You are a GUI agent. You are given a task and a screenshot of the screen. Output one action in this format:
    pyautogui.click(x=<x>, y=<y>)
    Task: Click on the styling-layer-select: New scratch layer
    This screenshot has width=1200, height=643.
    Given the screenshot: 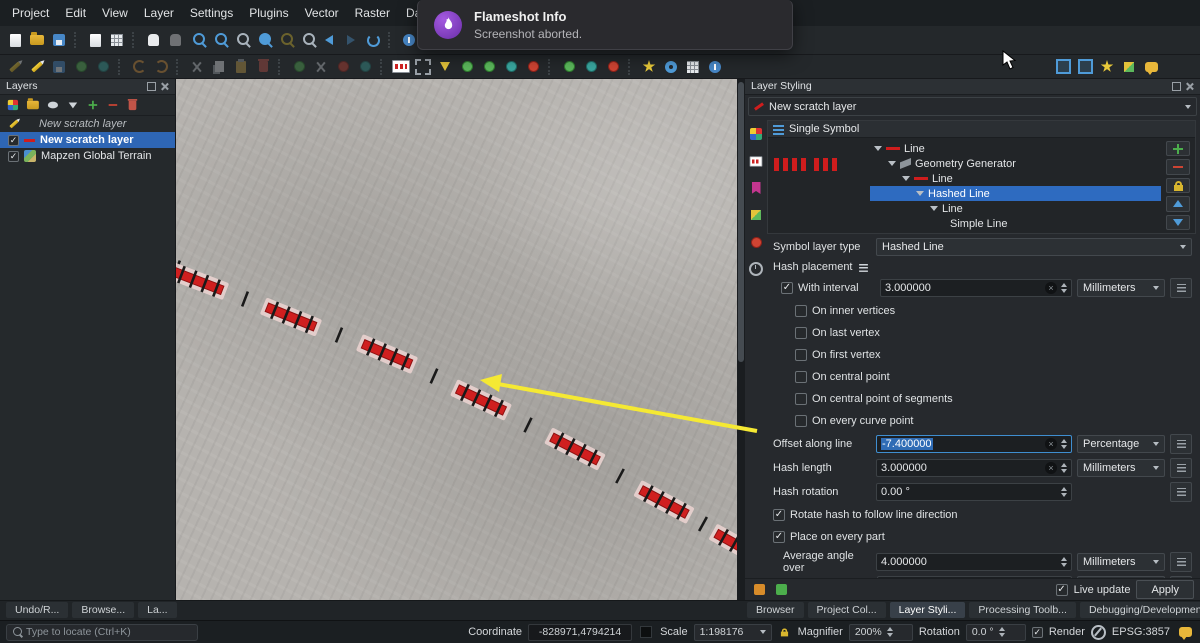 What is the action you would take?
    pyautogui.click(x=972, y=106)
    